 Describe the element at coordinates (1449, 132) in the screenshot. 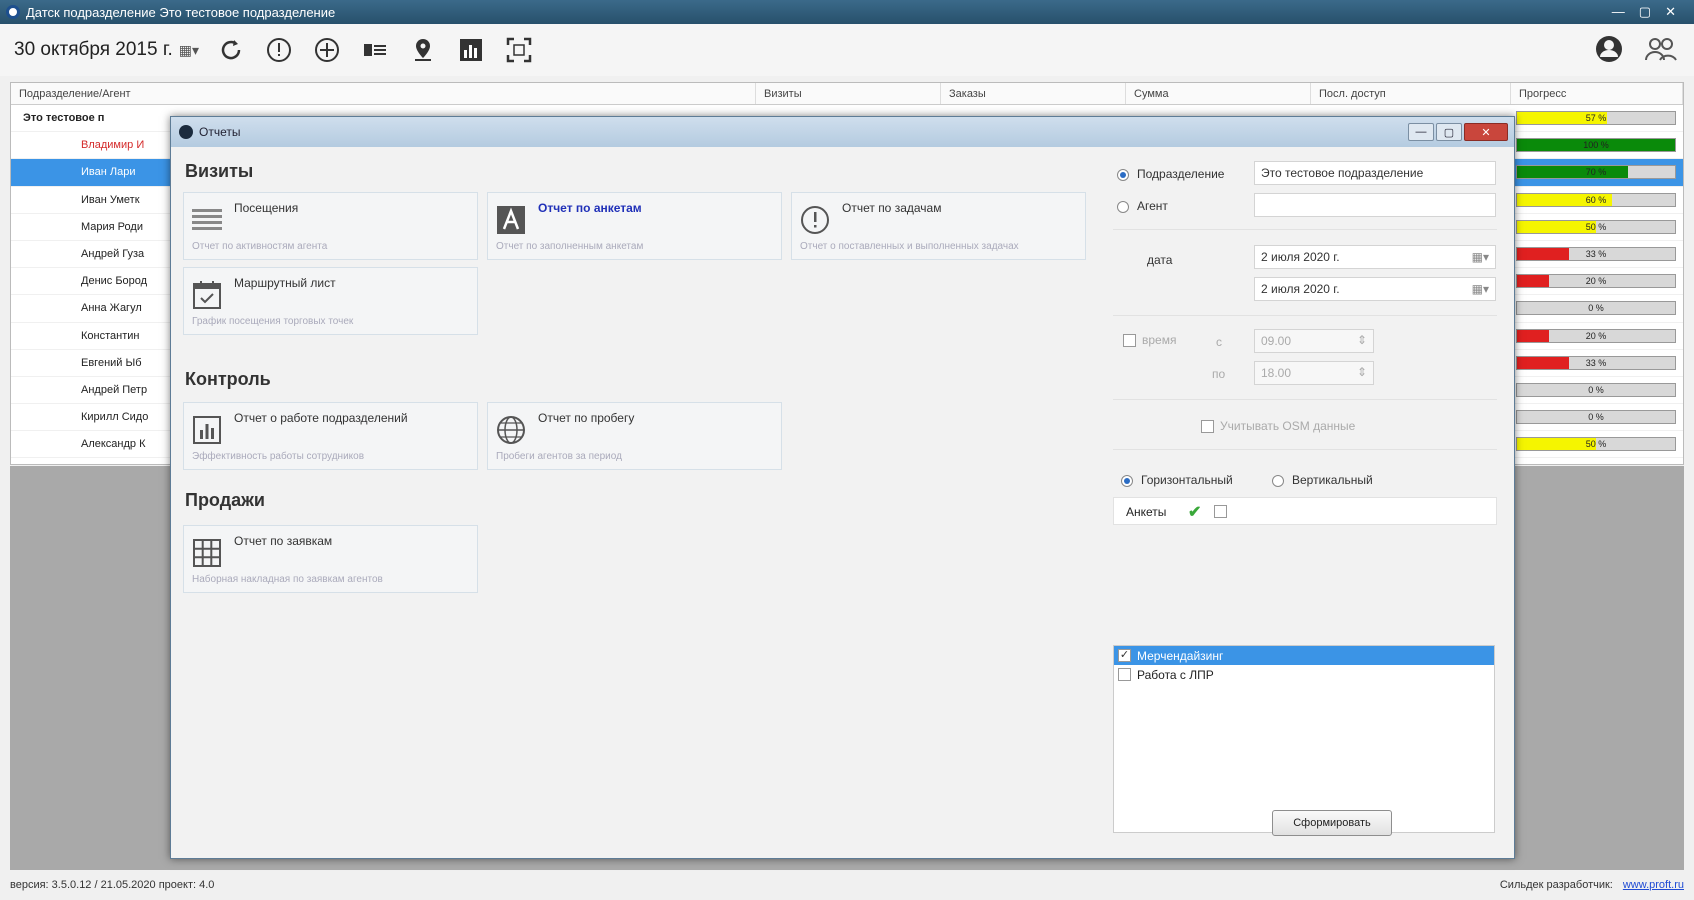

I see `dialog-maximize-button: ▢` at that location.